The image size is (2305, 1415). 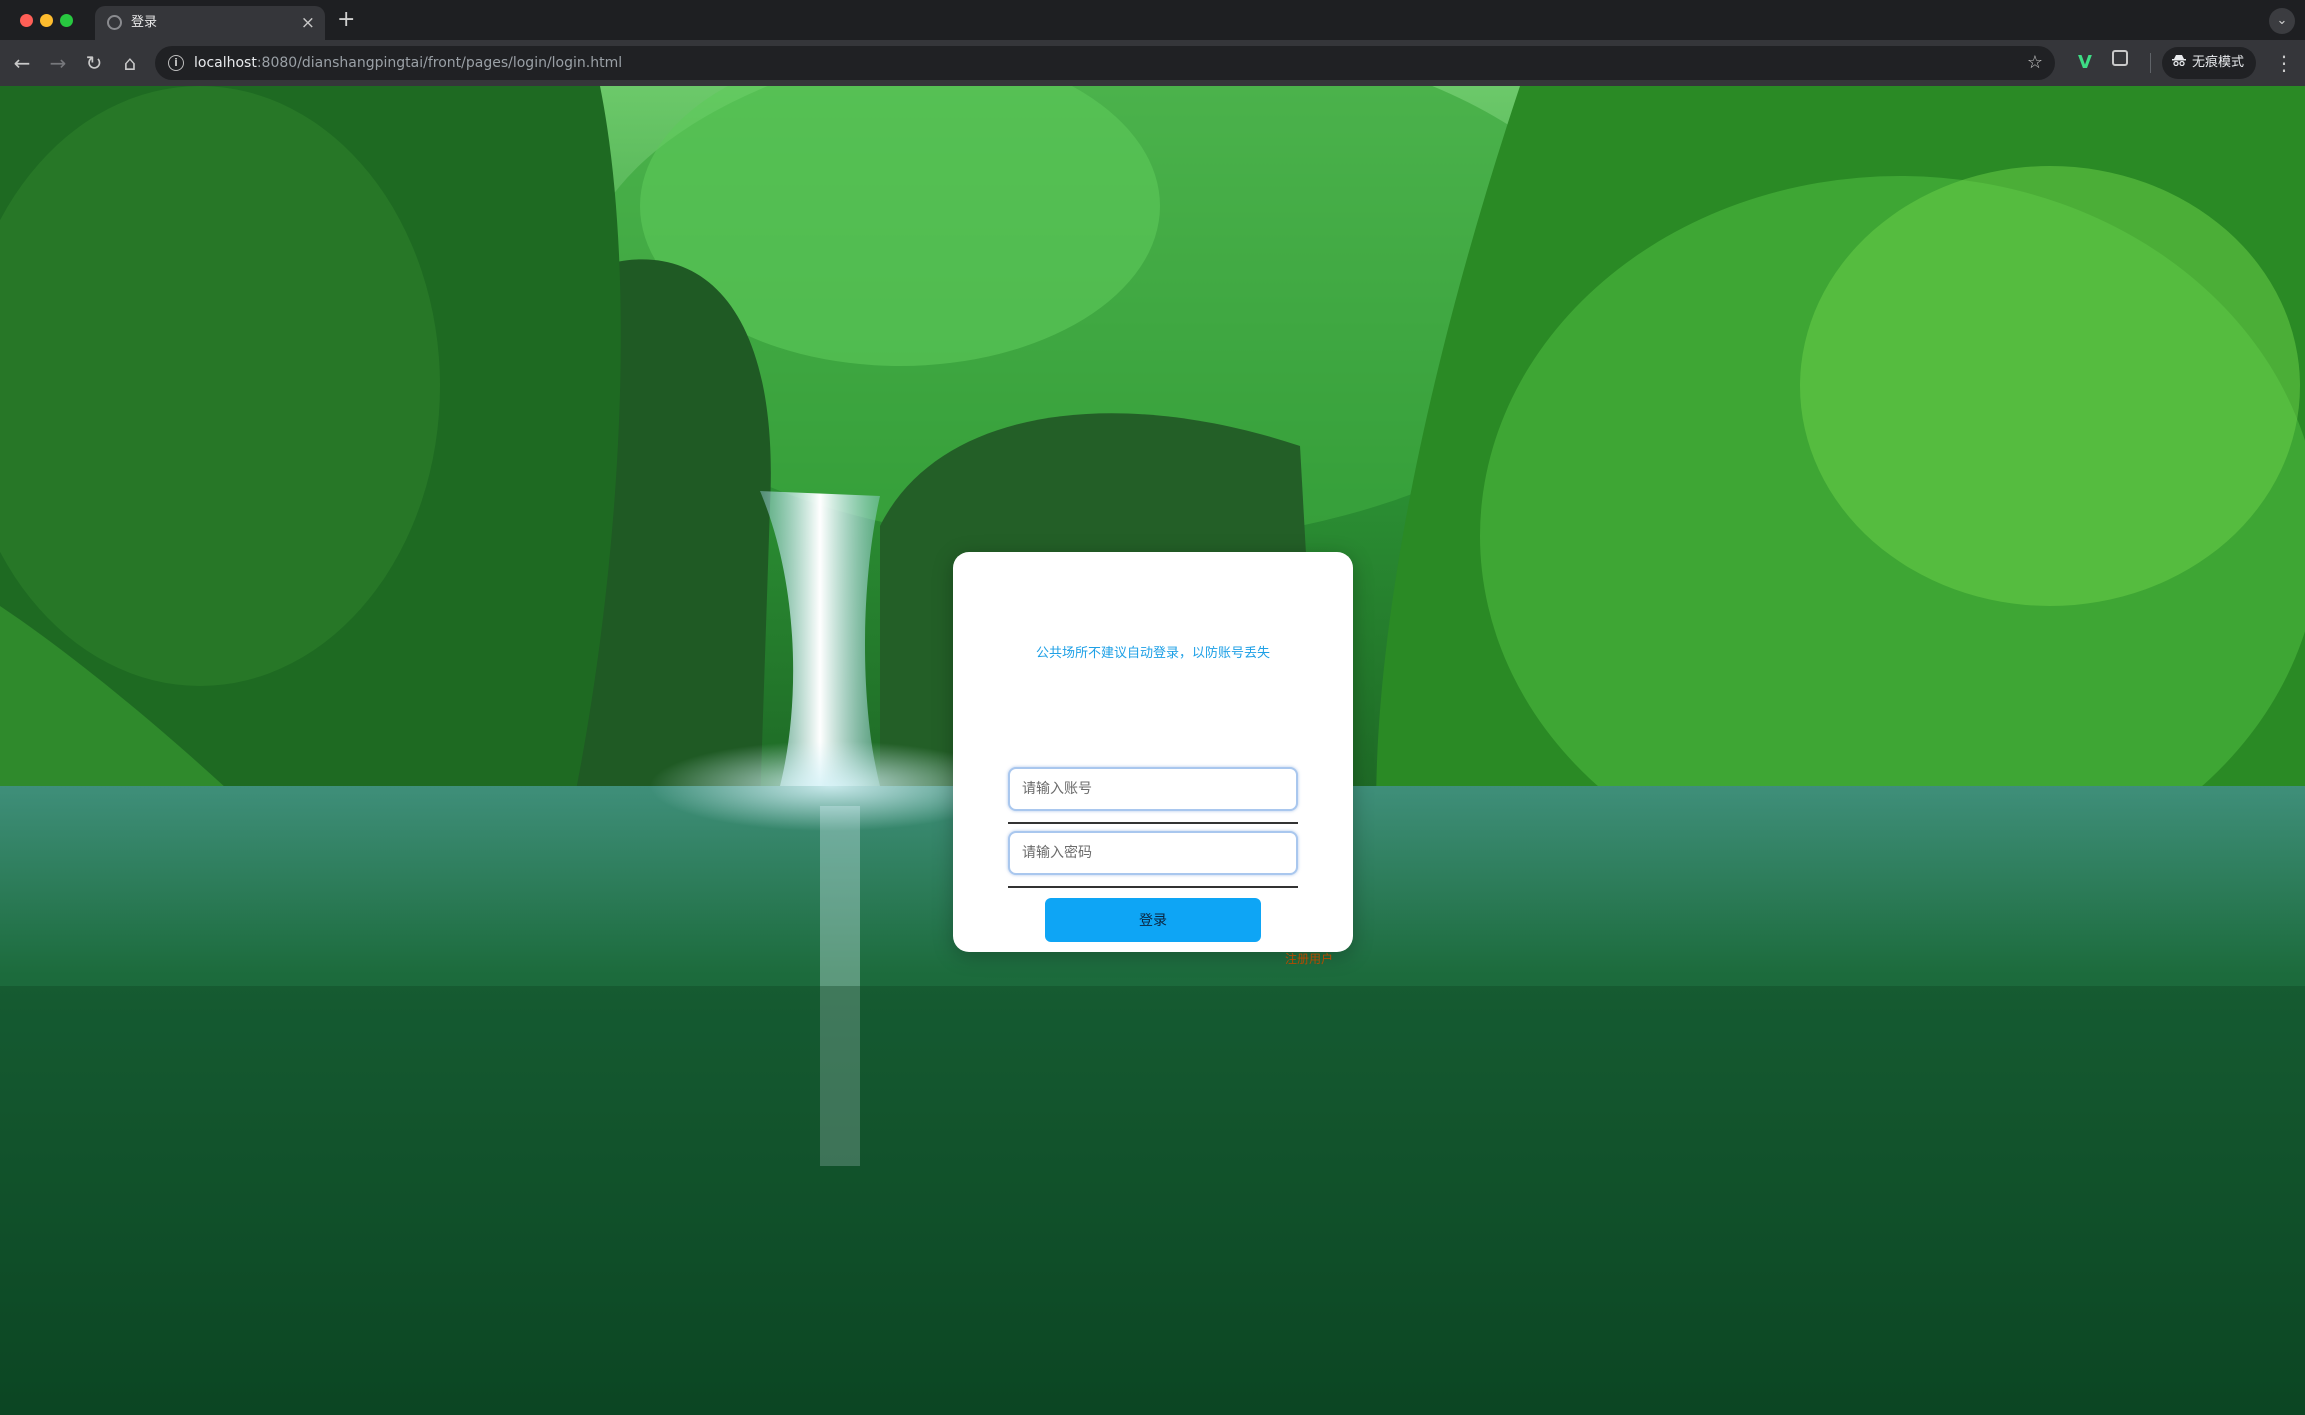 What do you see at coordinates (225, 63) in the screenshot?
I see `url-host: localhost` at bounding box center [225, 63].